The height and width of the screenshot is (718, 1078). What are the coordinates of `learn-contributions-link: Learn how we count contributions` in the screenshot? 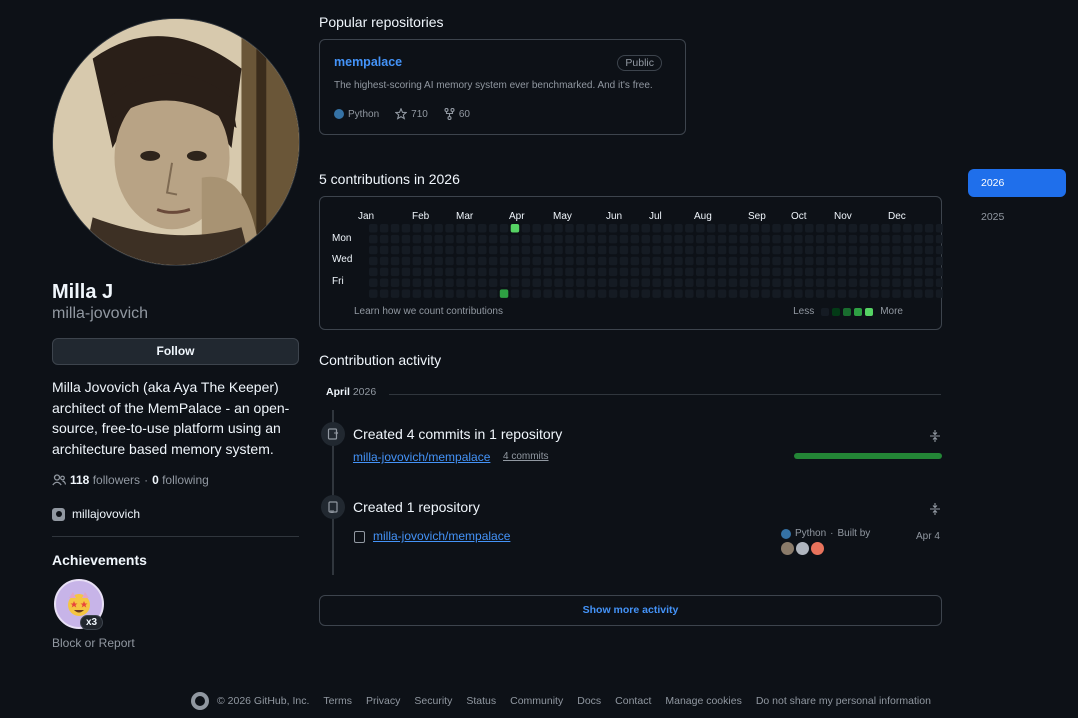 It's located at (428, 311).